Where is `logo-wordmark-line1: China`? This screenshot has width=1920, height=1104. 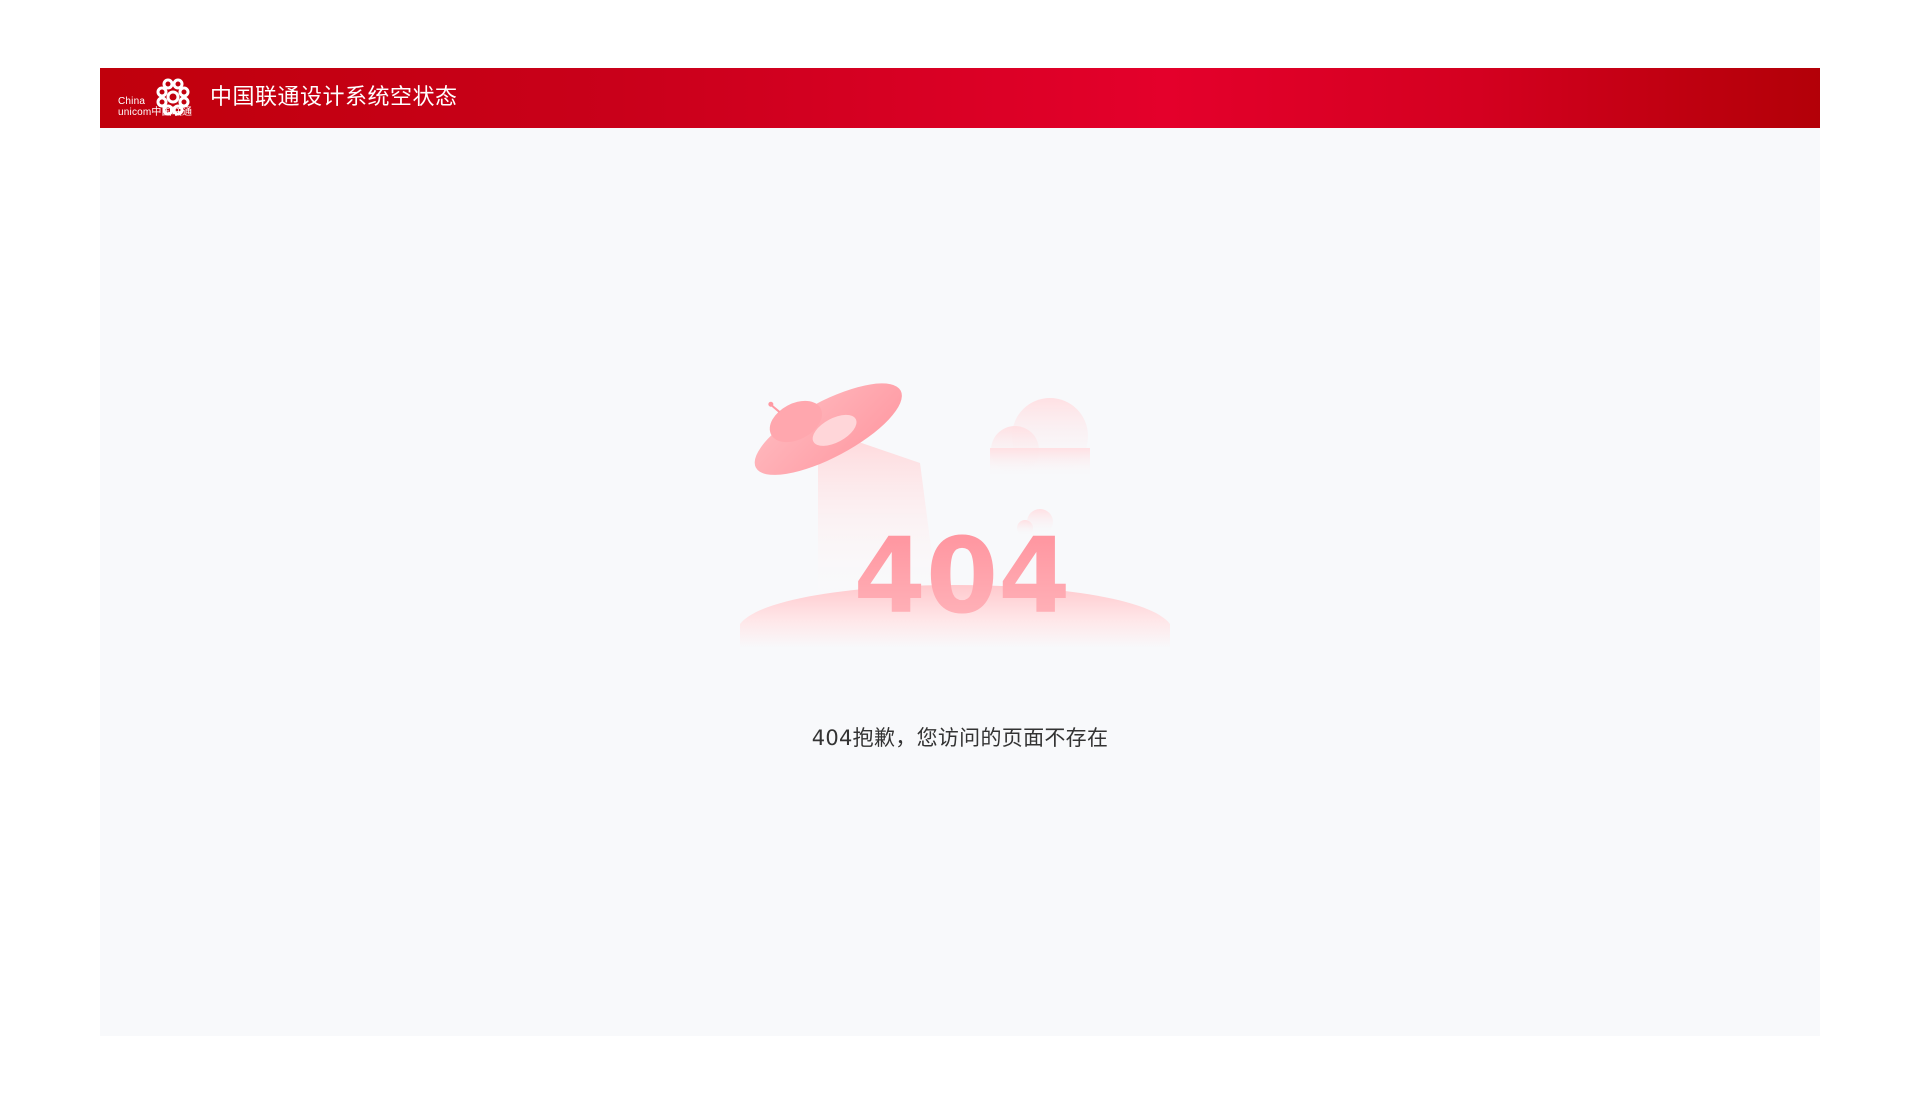 logo-wordmark-line1: China is located at coordinates (132, 101).